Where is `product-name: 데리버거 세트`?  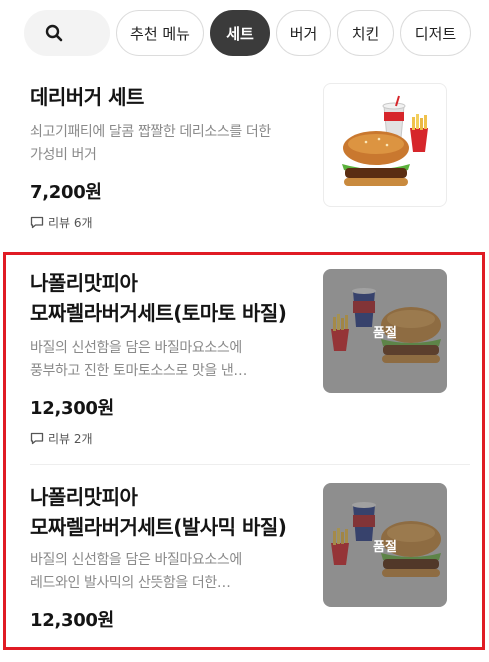
product-name: 데리버거 세트 is located at coordinates (87, 97).